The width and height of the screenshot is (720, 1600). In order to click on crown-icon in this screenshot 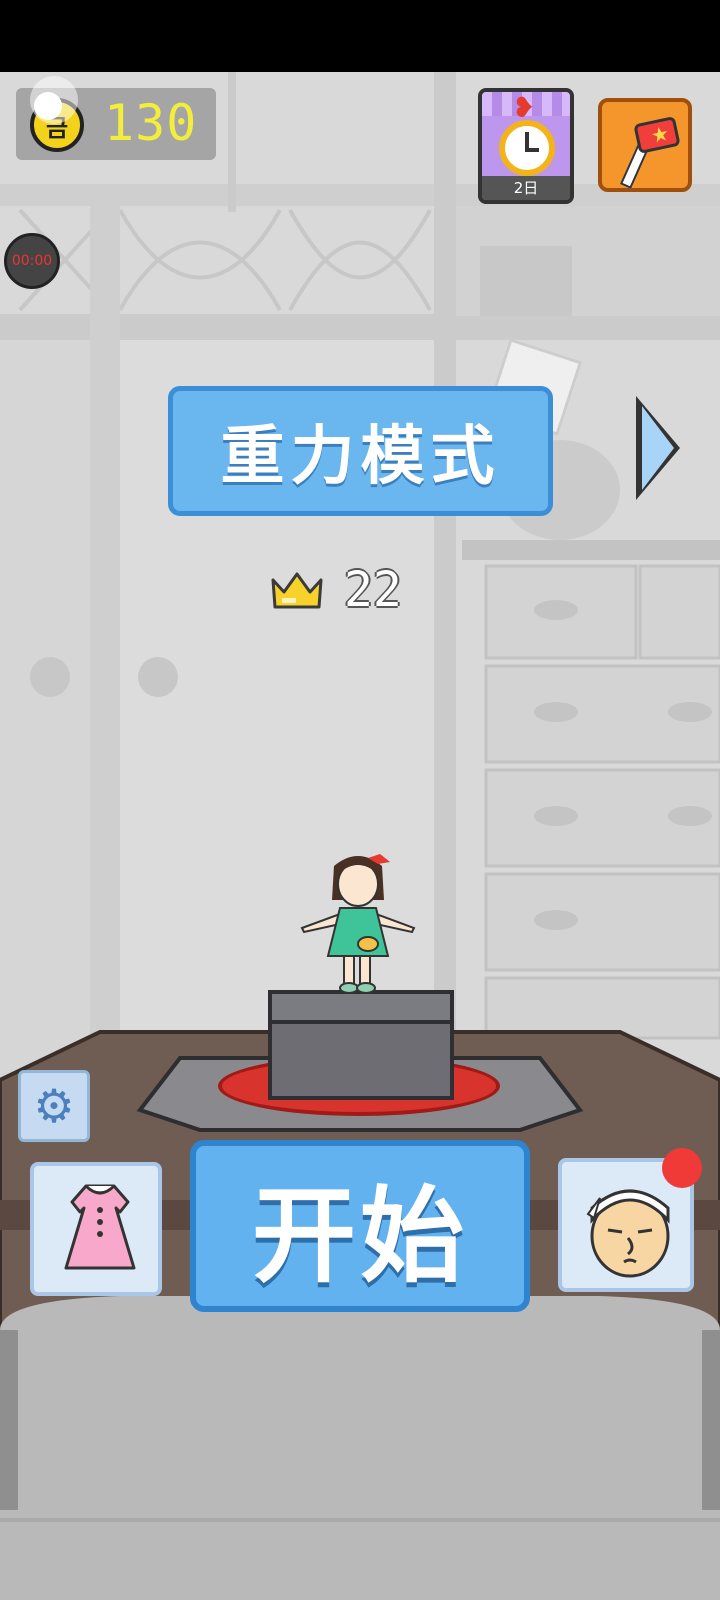, I will do `click(297, 590)`.